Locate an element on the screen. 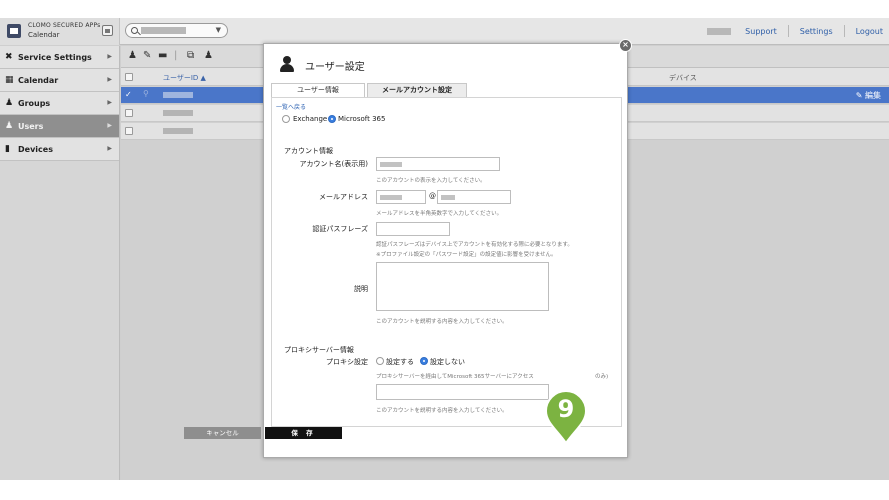 This screenshot has height=500, width=889. calendar-icon is located at coordinates (107, 30).